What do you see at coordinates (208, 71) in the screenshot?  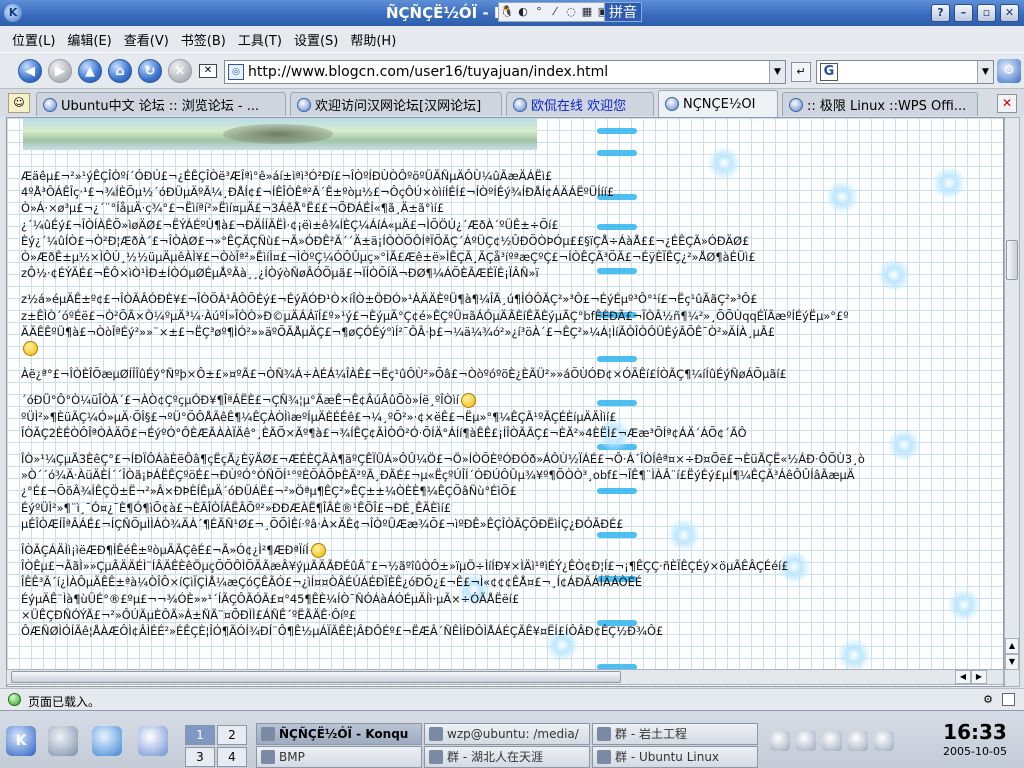 I see `clear-location-icon: ✕` at bounding box center [208, 71].